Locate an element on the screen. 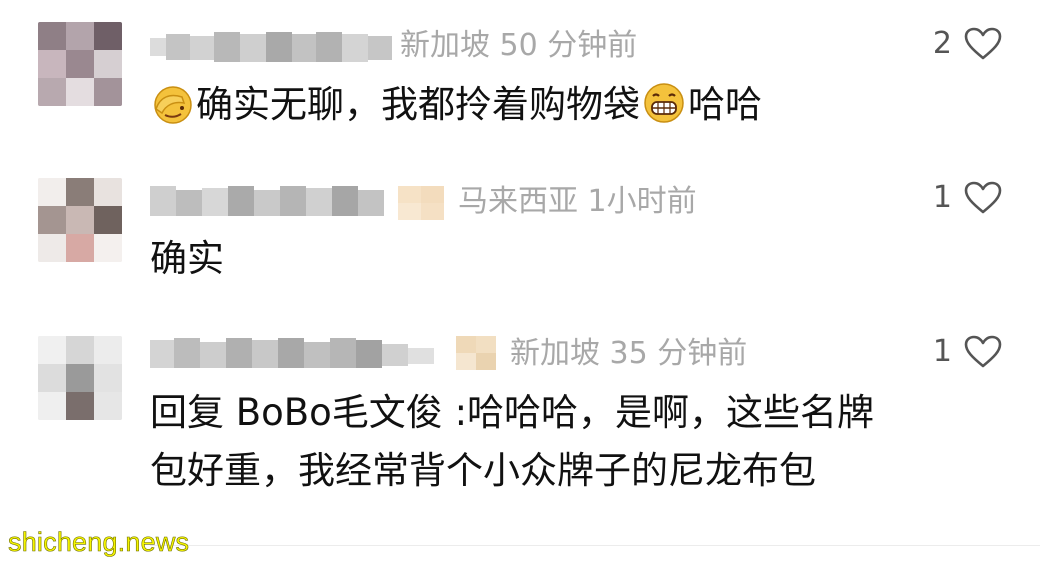  divider is located at coordinates (595, 545).